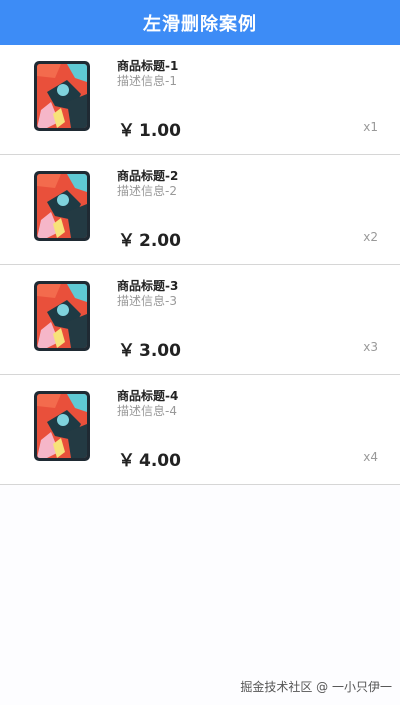 This screenshot has height=705, width=400. What do you see at coordinates (160, 131) in the screenshot?
I see `price-value: 1.00` at bounding box center [160, 131].